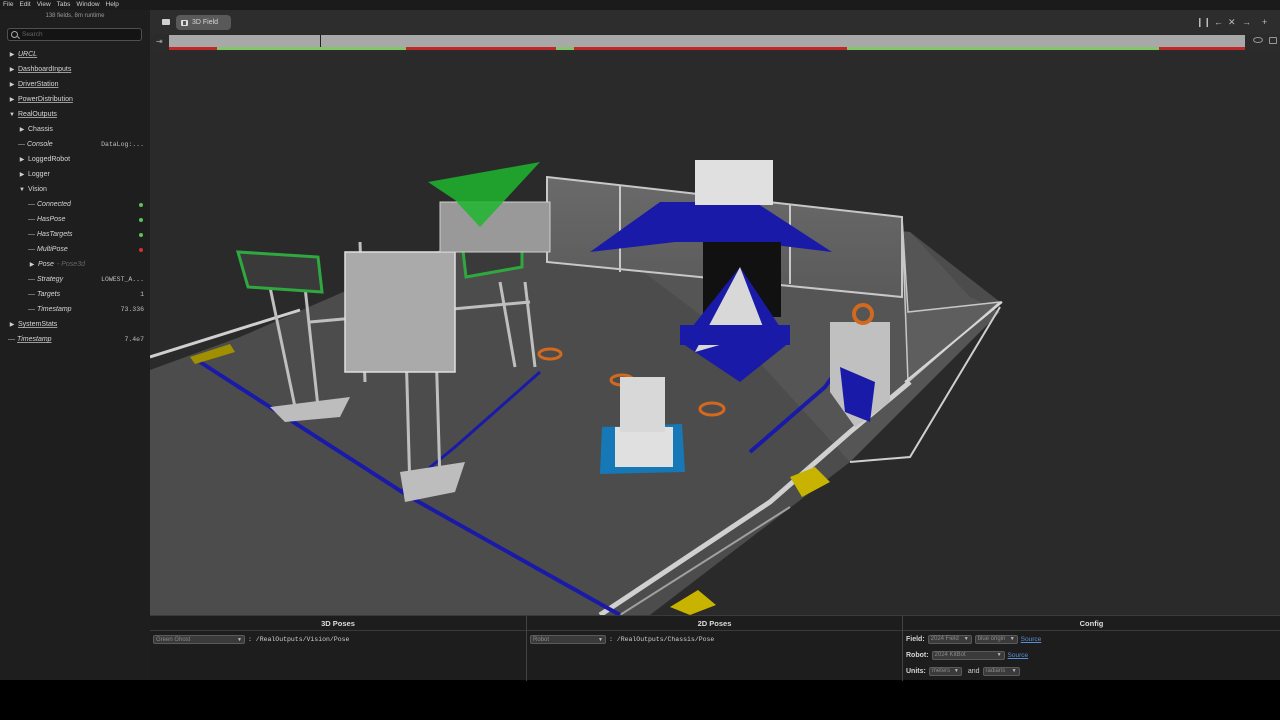 The width and height of the screenshot is (1280, 720). What do you see at coordinates (75, 234) in the screenshot?
I see `tree-row-hastargets: — HasTargets` at bounding box center [75, 234].